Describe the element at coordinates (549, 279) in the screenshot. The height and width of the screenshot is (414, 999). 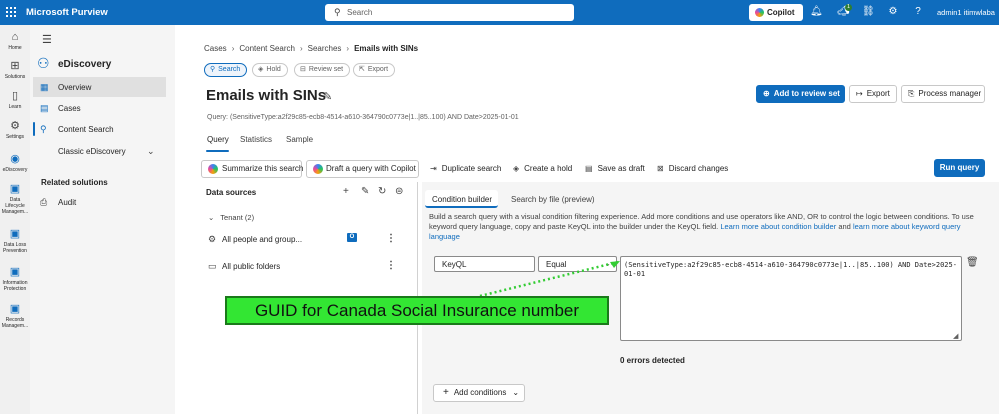
I see `annotation-pointer` at that location.